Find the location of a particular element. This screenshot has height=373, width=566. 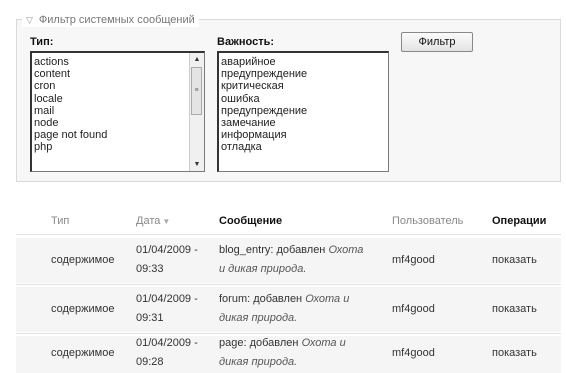

filter-legend: ▽ Фильтр системных сообщений is located at coordinates (110, 20).